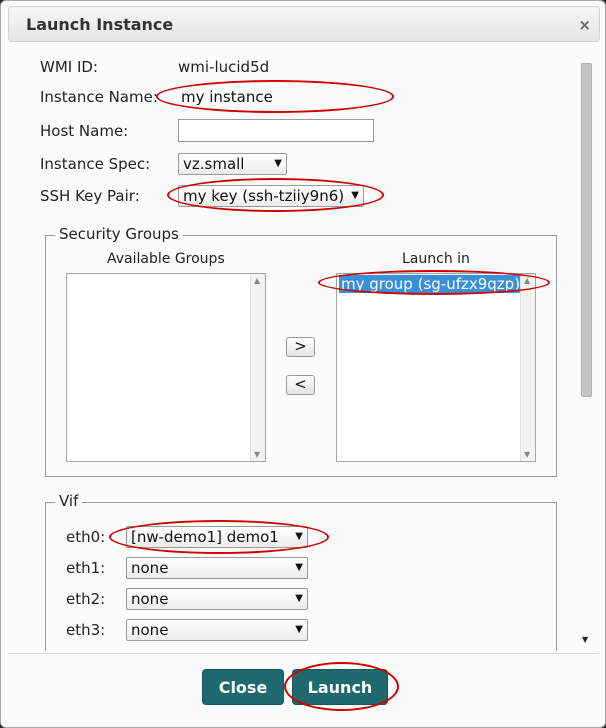  Describe the element at coordinates (84, 131) in the screenshot. I see `host-name-label: Host Name:` at that location.